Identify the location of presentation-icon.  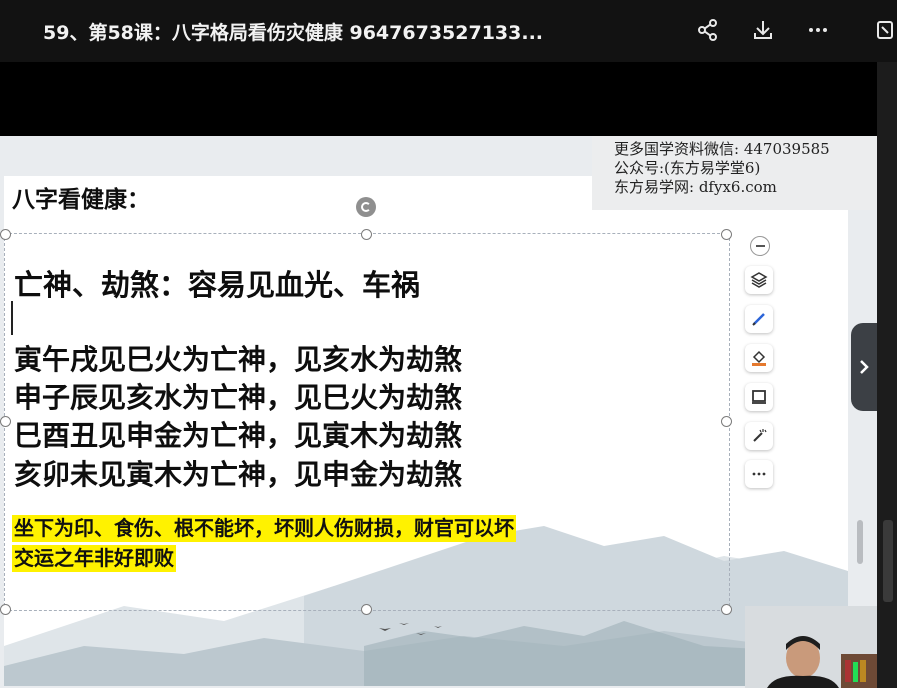
(759, 397).